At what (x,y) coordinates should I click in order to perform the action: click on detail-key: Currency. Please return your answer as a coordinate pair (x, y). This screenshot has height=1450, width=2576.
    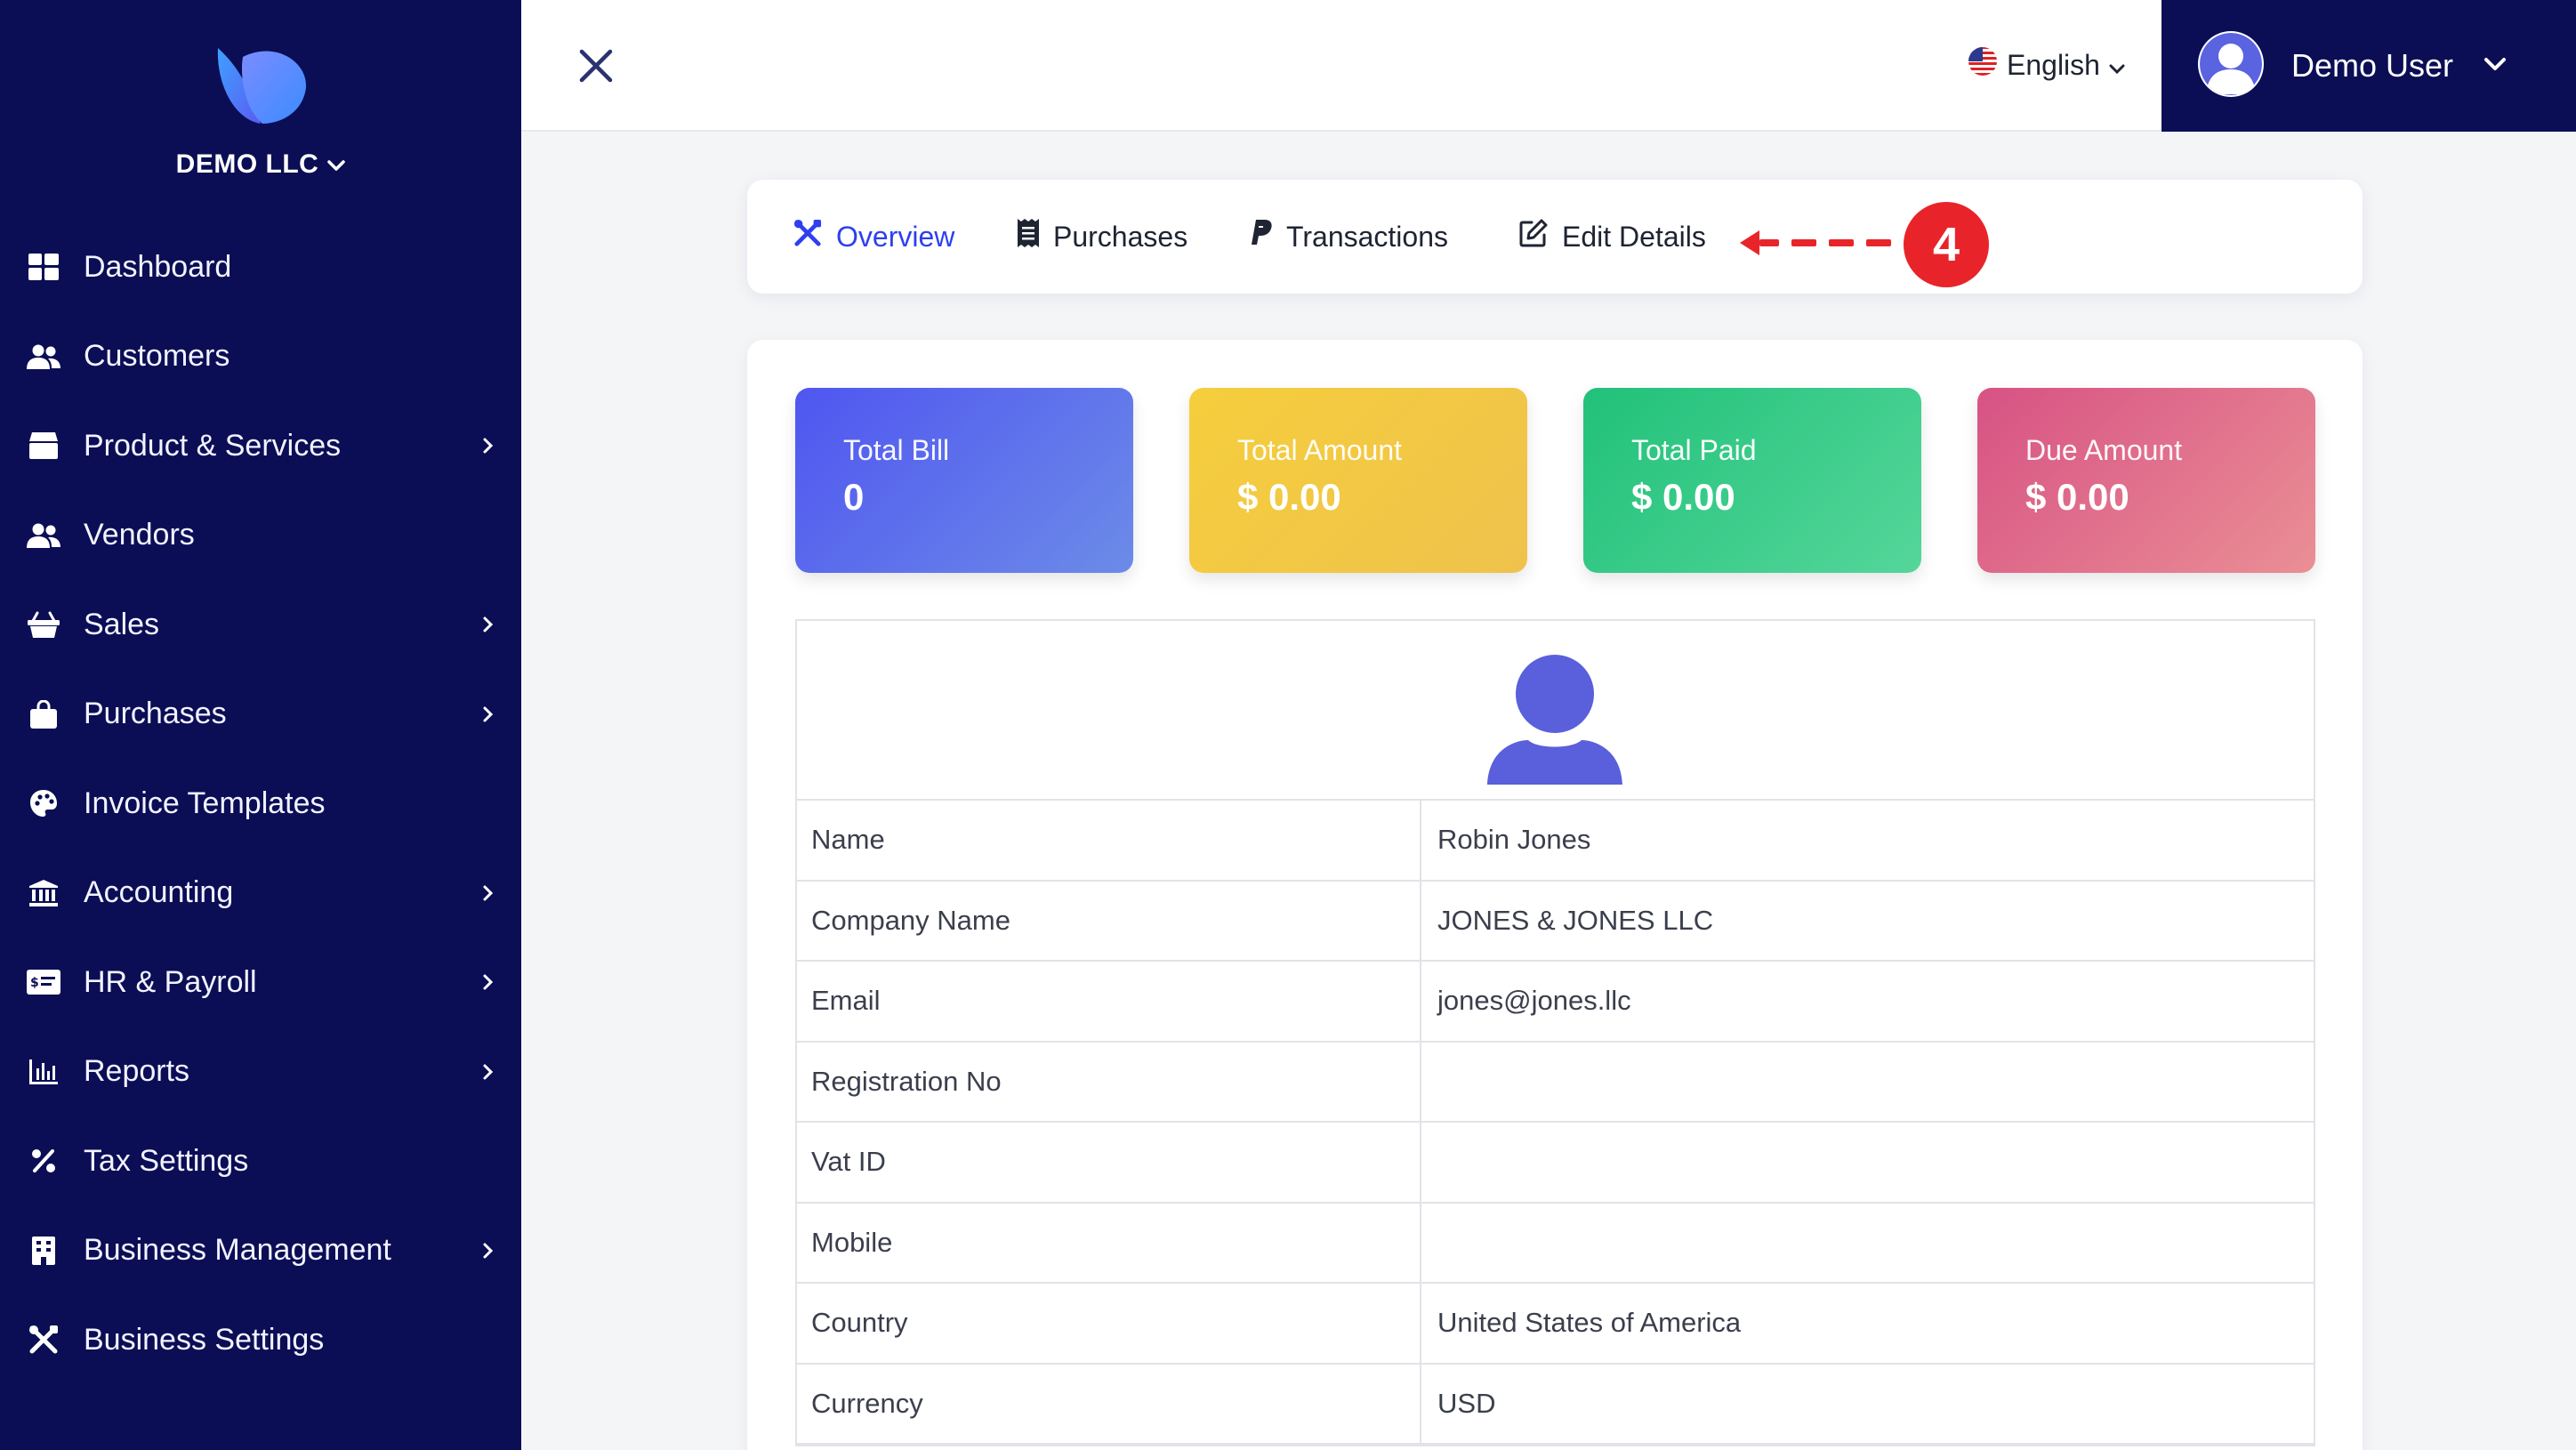
    Looking at the image, I should click on (1109, 1403).